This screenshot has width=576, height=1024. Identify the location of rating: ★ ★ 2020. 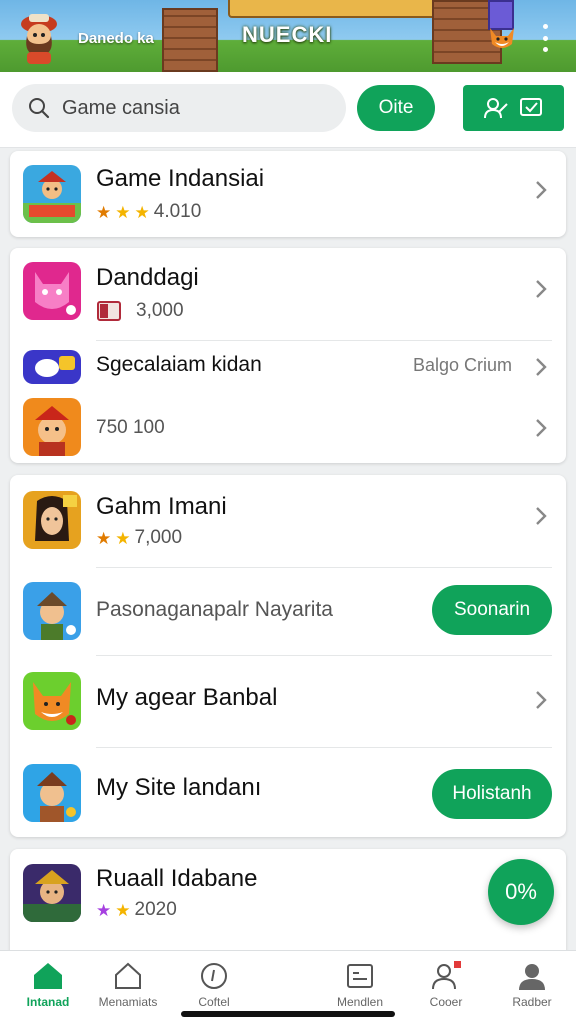
(136, 910).